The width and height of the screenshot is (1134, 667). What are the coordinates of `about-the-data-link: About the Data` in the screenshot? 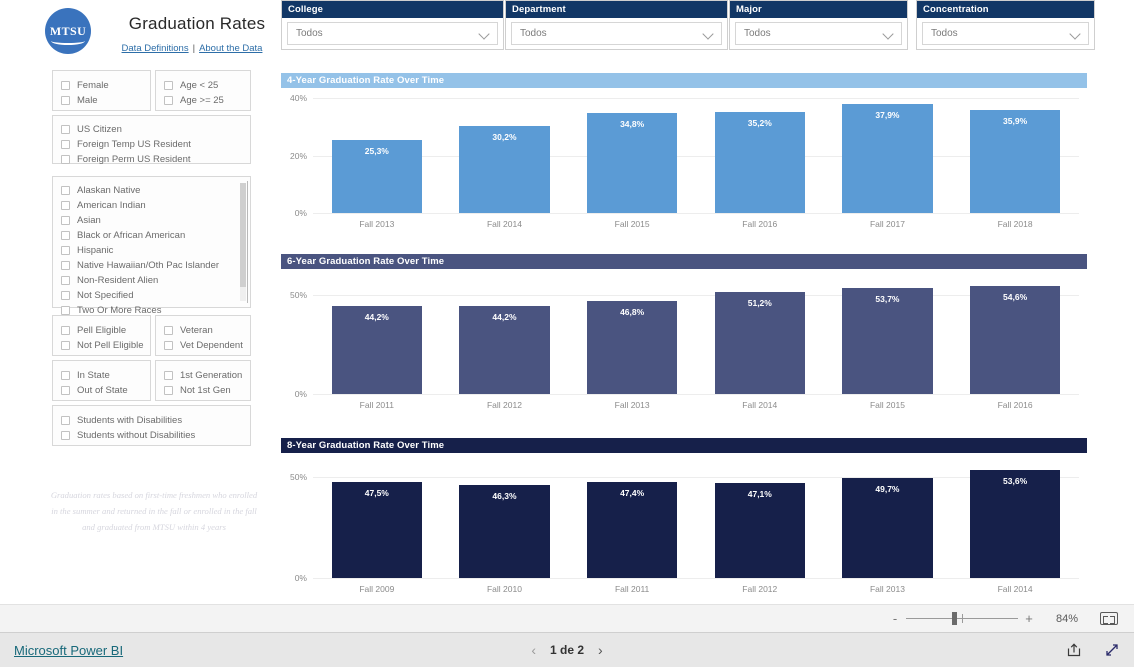 It's located at (230, 48).